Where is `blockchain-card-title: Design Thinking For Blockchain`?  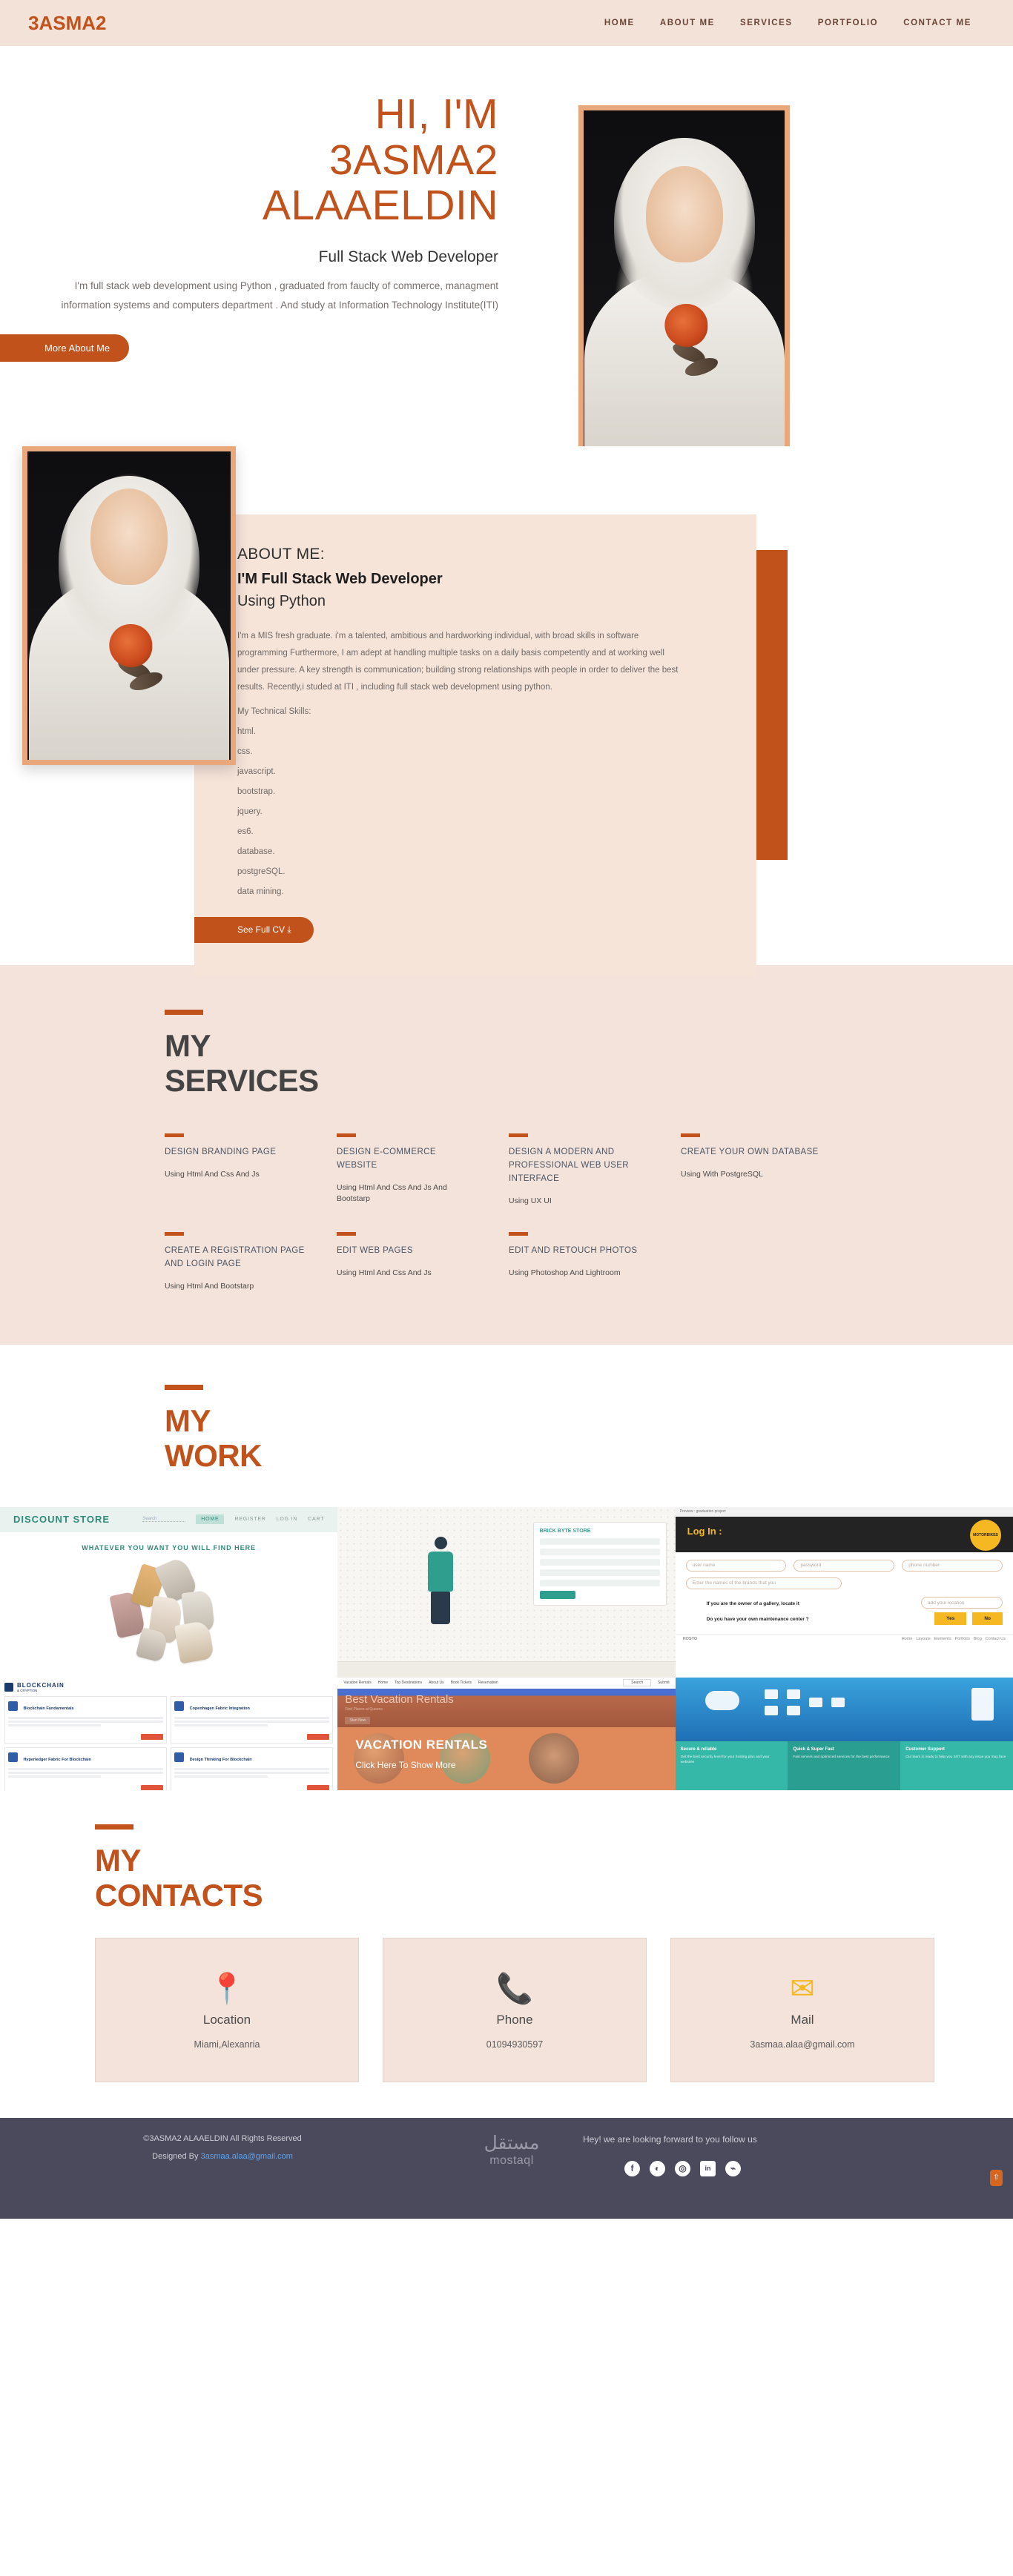 blockchain-card-title: Design Thinking For Blockchain is located at coordinates (221, 1759).